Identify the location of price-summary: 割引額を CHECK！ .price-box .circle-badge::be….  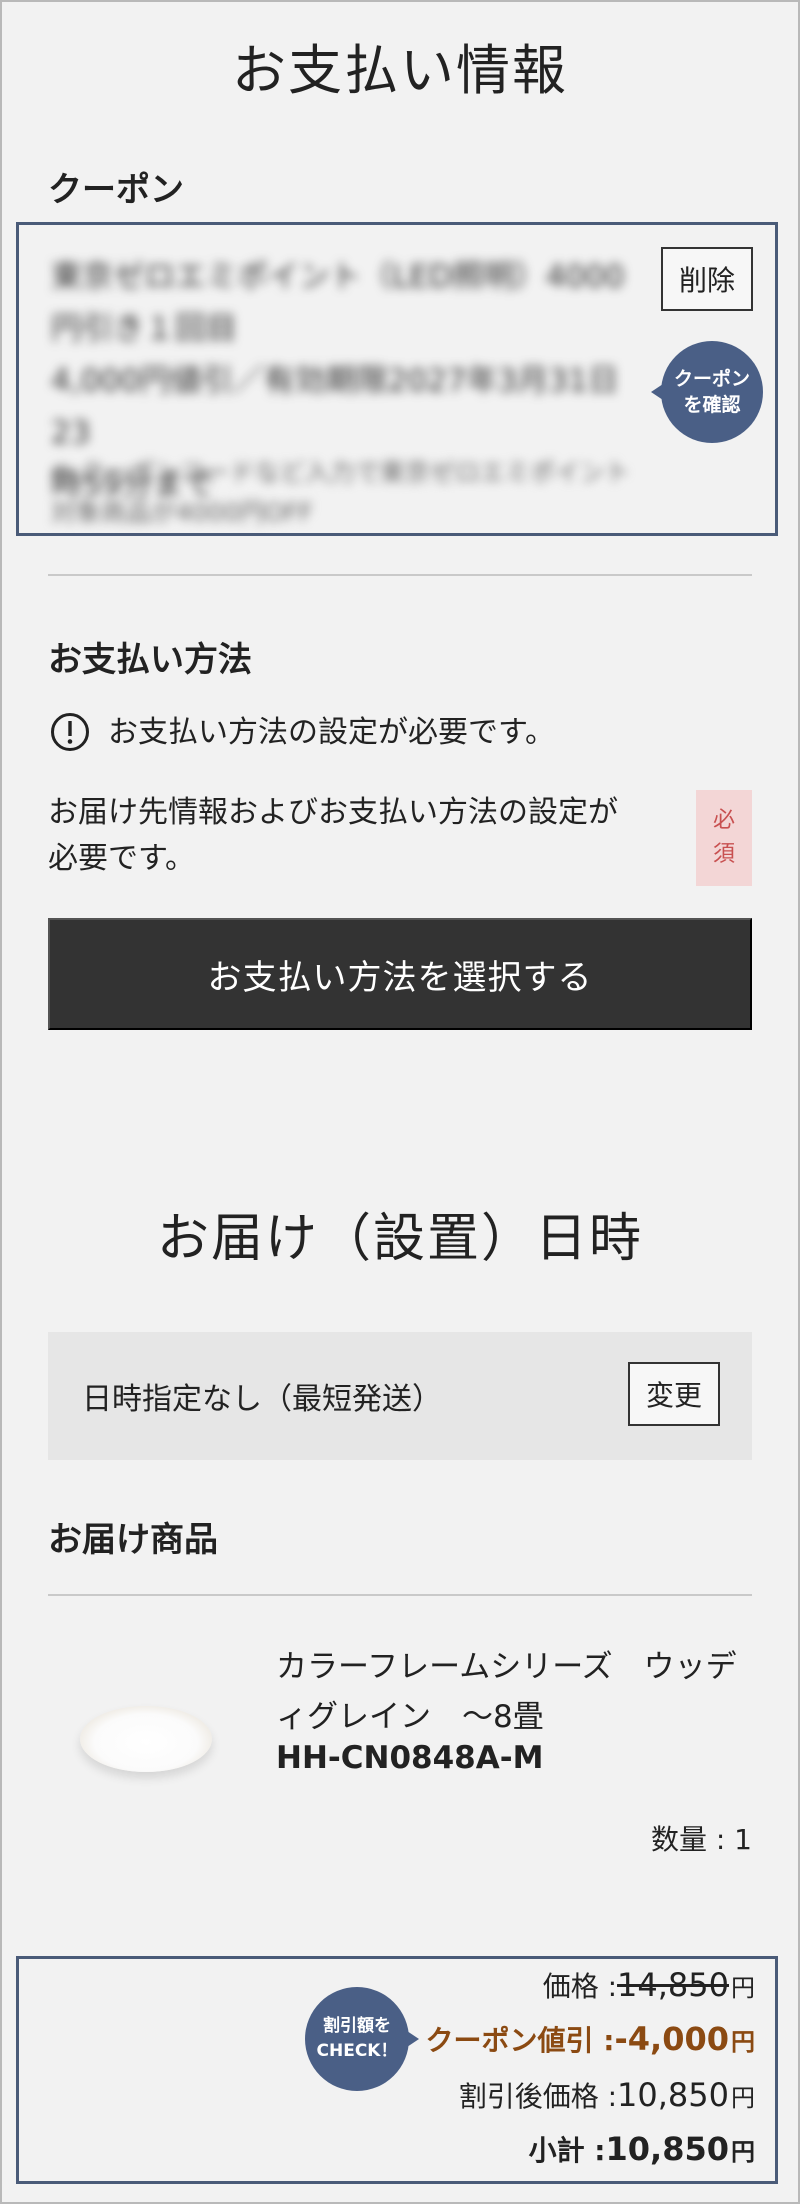
(397, 2070).